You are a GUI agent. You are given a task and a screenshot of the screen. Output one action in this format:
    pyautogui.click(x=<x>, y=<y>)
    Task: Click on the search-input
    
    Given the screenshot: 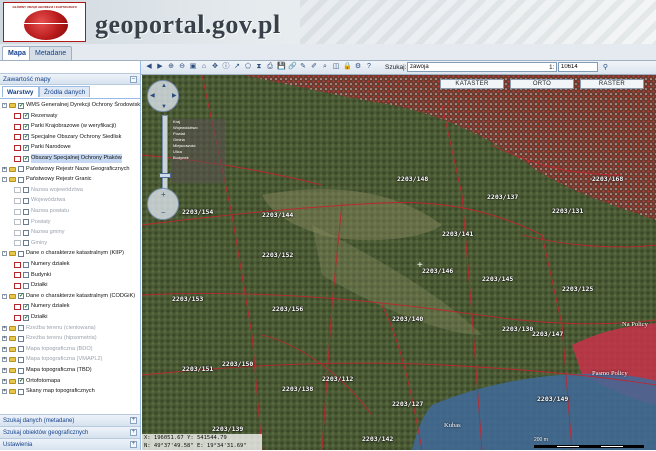 What is the action you would take?
    pyautogui.click(x=482, y=67)
    